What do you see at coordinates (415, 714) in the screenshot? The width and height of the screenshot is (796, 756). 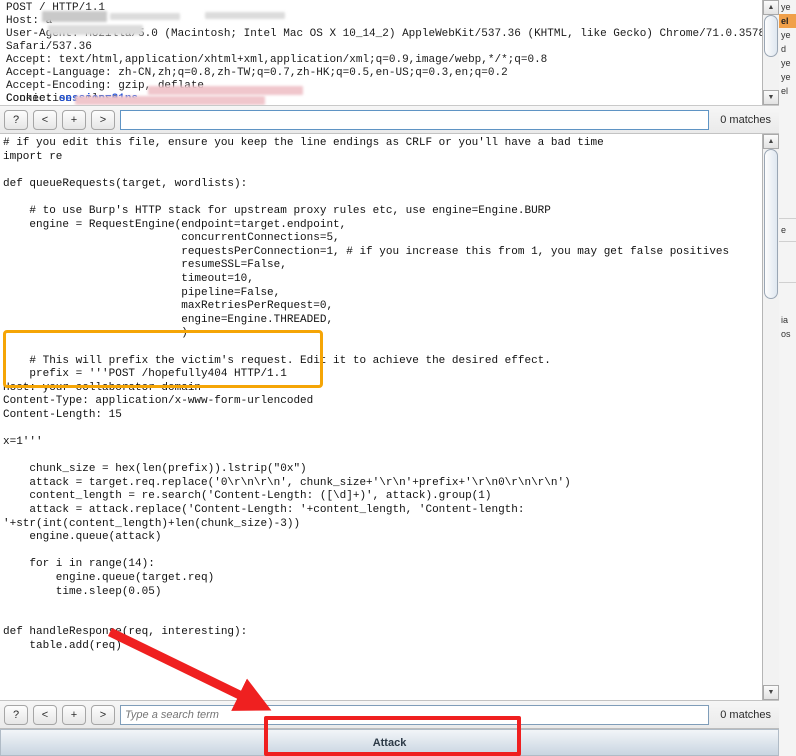 I see `bottom-search-input` at bounding box center [415, 714].